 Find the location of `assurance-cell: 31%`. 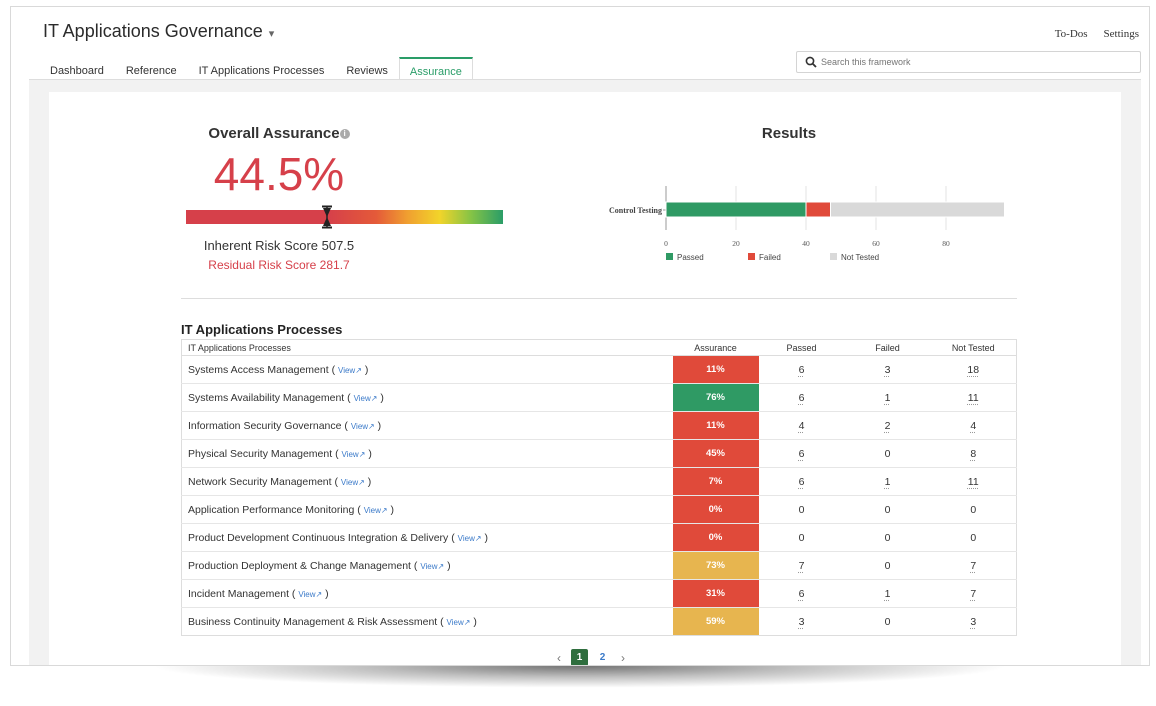

assurance-cell: 31% is located at coordinates (715, 593).